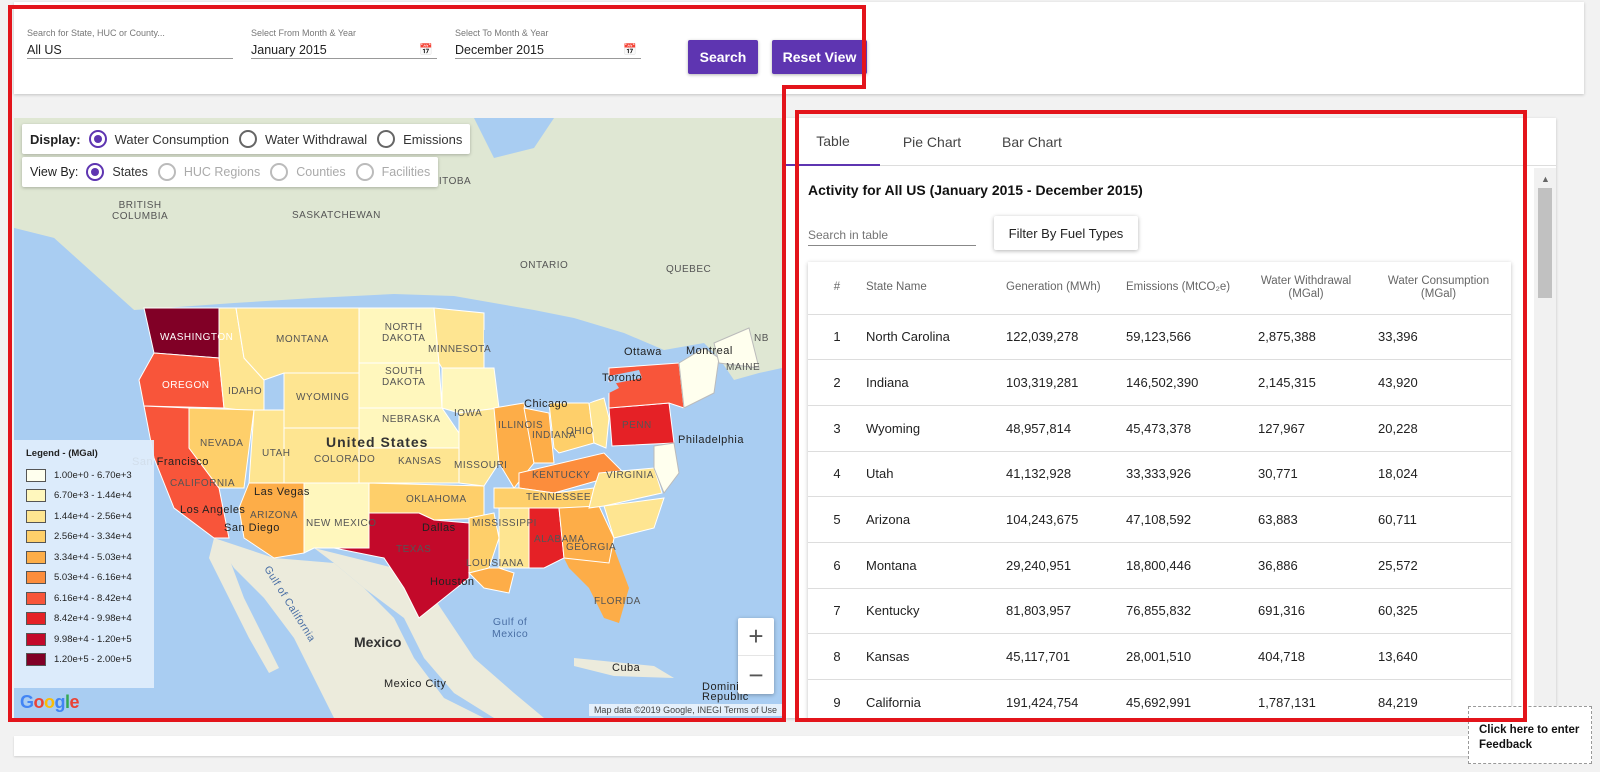 This screenshot has width=1600, height=772. I want to click on viewby-option-huc-regions: HUC Regions, so click(209, 172).